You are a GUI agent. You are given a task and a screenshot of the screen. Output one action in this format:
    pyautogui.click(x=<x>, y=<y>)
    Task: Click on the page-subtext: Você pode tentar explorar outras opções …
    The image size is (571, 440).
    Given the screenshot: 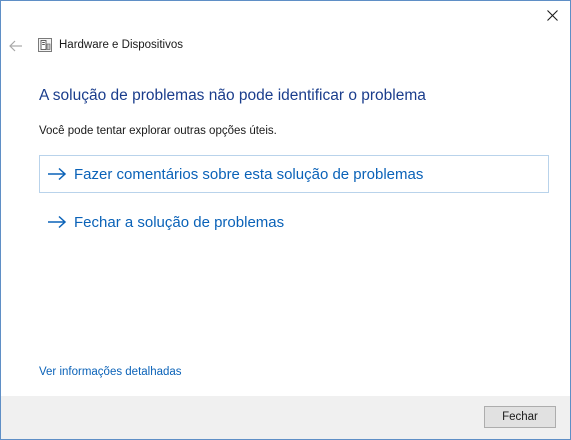 What is the action you would take?
    pyautogui.click(x=158, y=131)
    